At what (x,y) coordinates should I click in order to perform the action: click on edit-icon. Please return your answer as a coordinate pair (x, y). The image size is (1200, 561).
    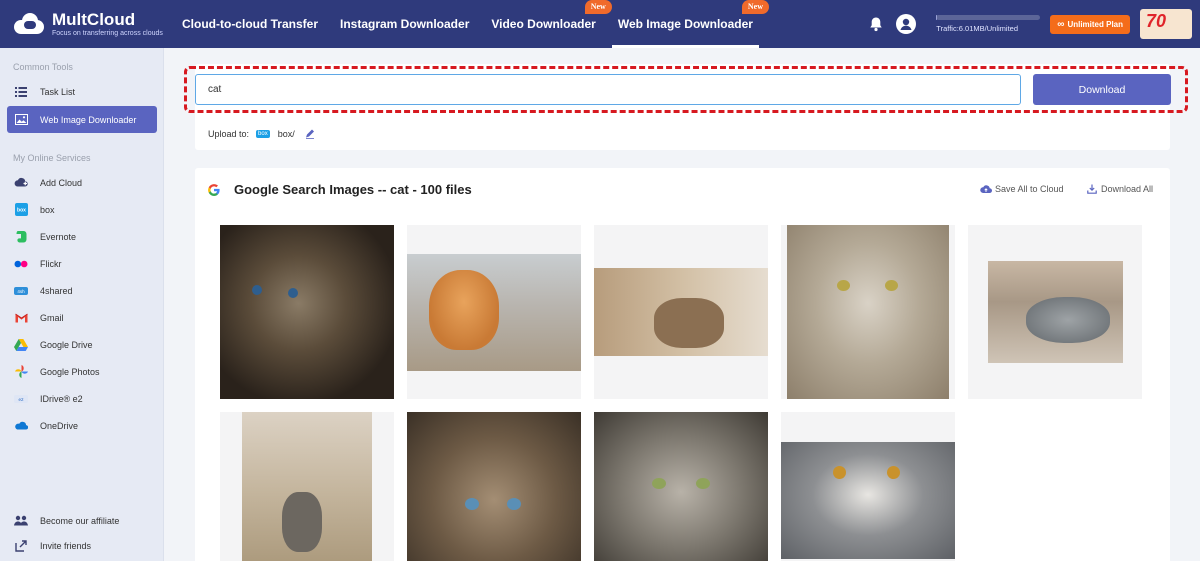
    Looking at the image, I should click on (310, 134).